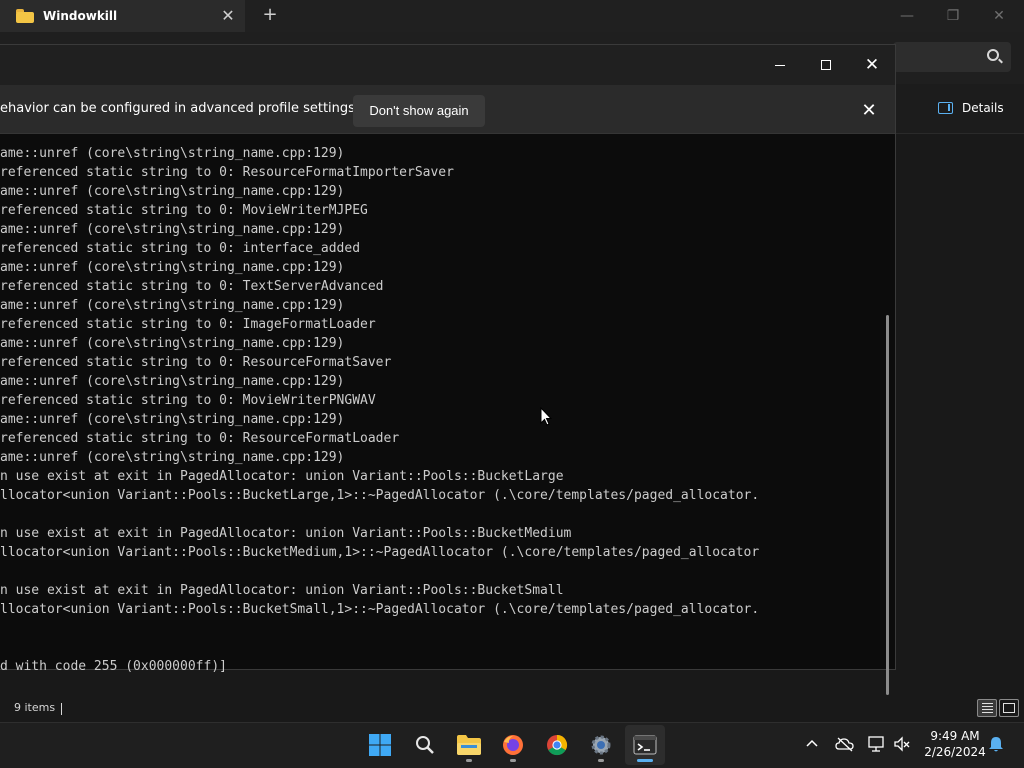 The image size is (1024, 768). What do you see at coordinates (61, 709) in the screenshot?
I see `status-divider` at bounding box center [61, 709].